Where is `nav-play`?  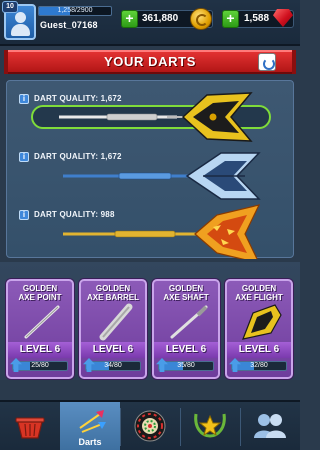 nav-play is located at coordinates (150, 426).